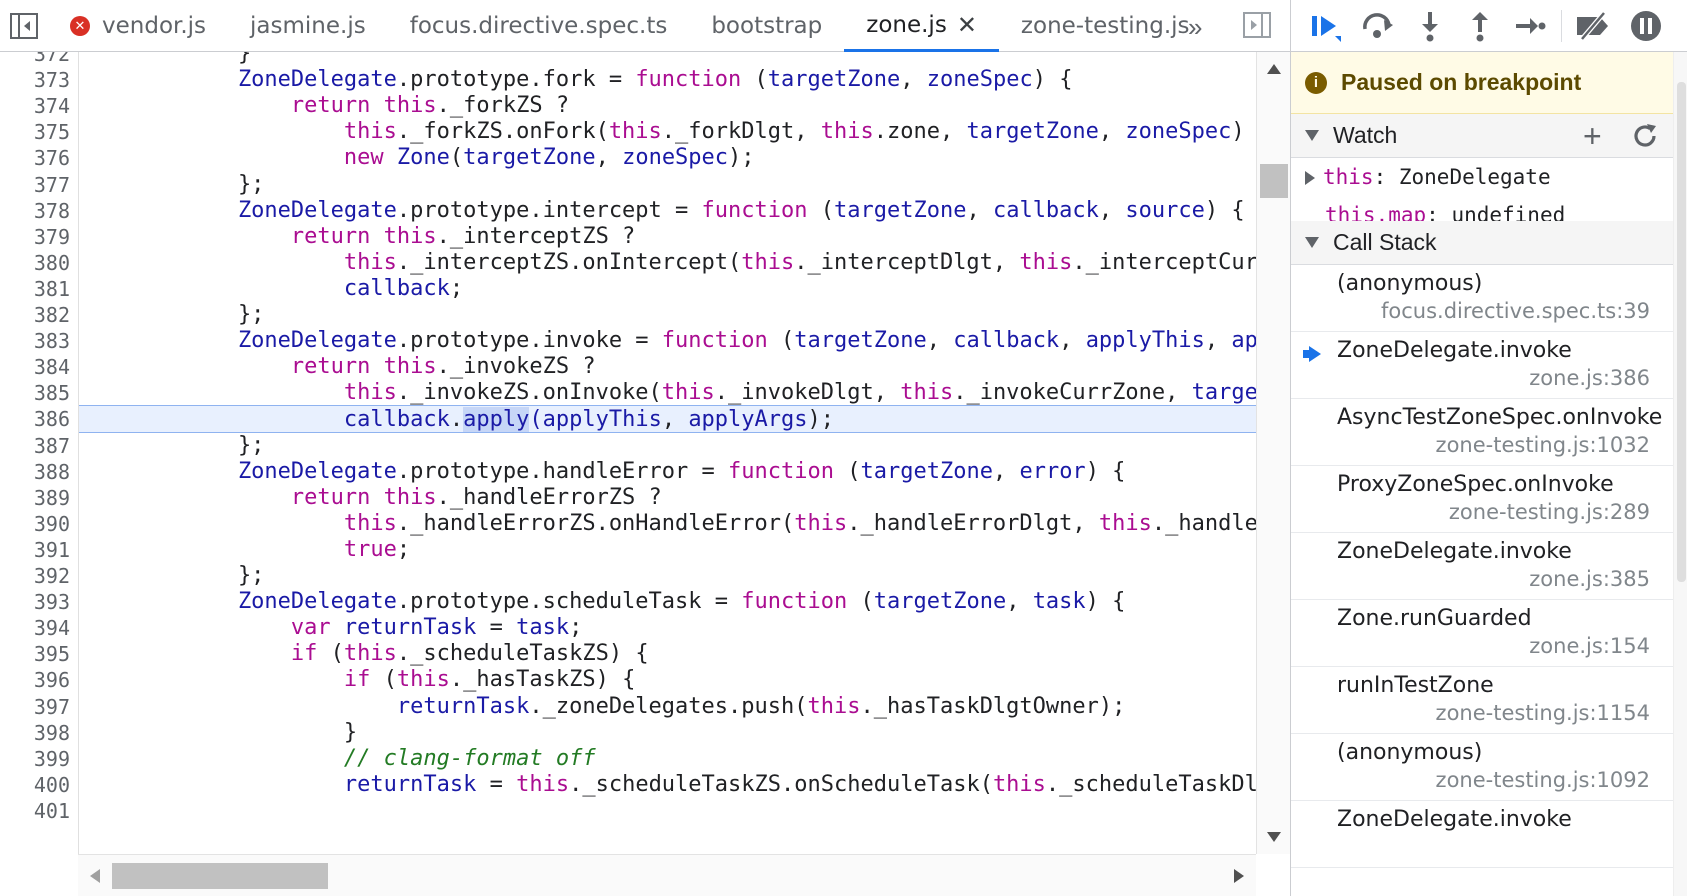 The height and width of the screenshot is (896, 1687). Describe the element at coordinates (35, 237) in the screenshot. I see `line-number: 379` at that location.